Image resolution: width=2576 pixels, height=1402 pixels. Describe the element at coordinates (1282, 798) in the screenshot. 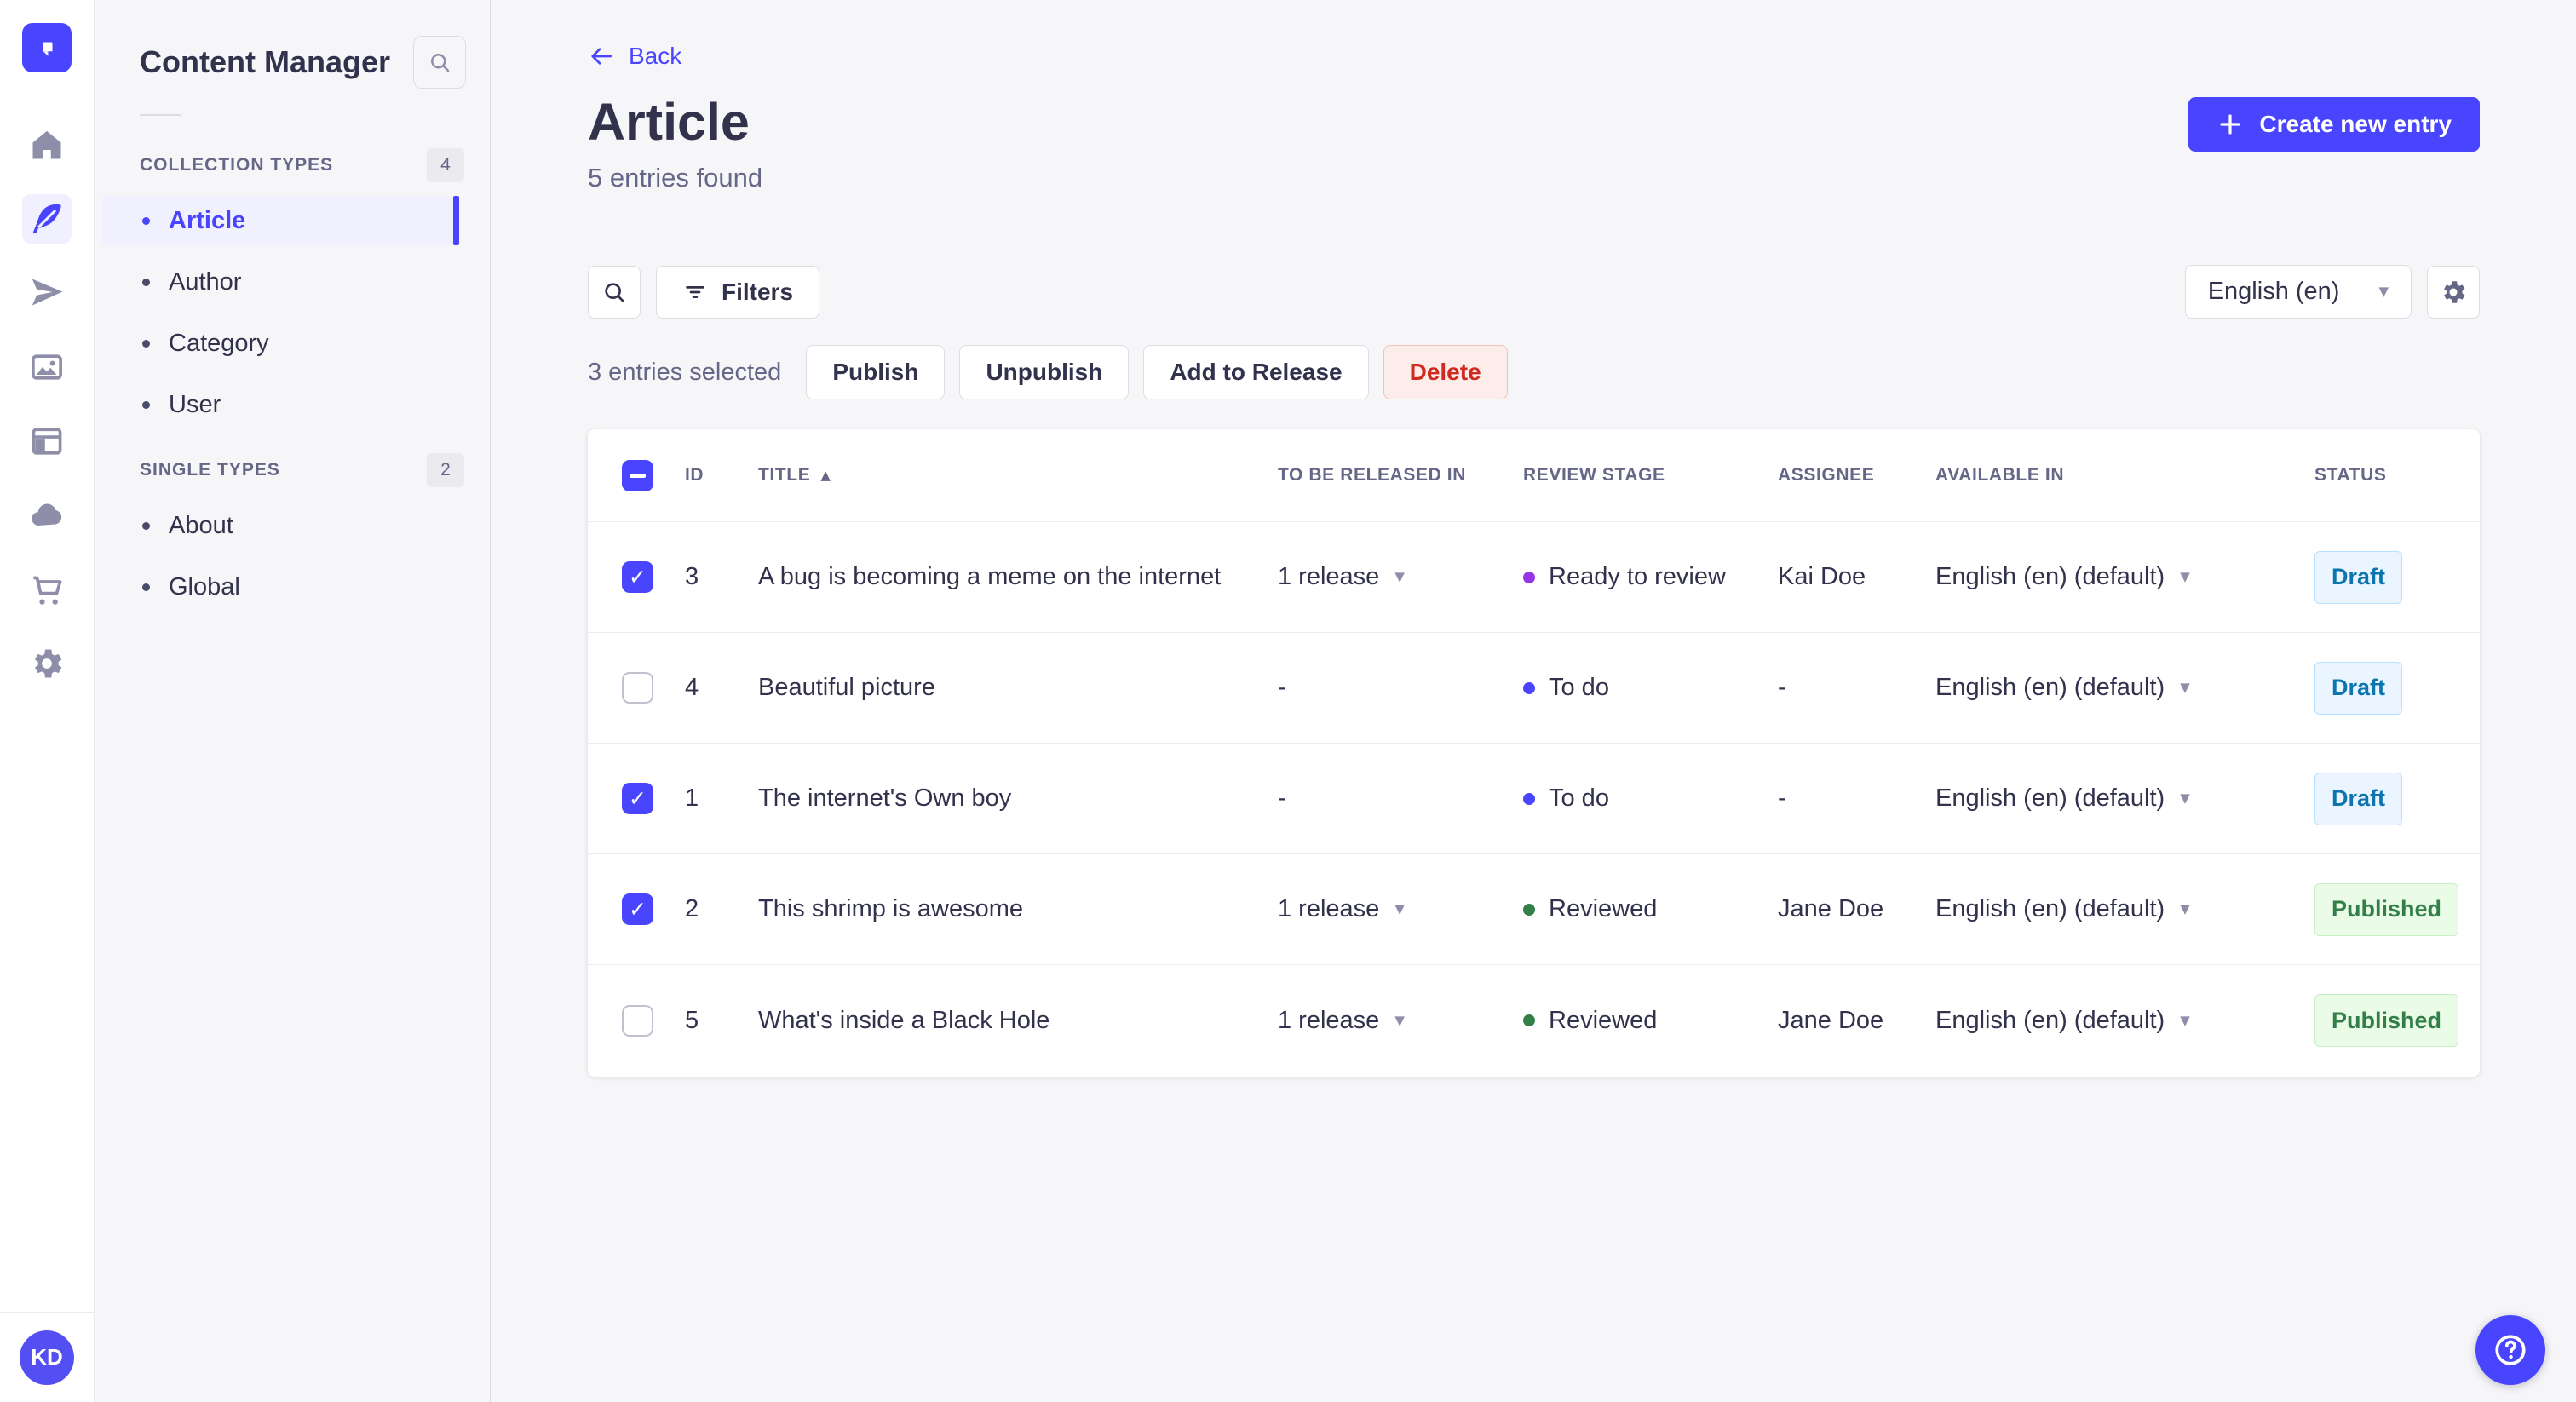

I see `release-value: -` at that location.